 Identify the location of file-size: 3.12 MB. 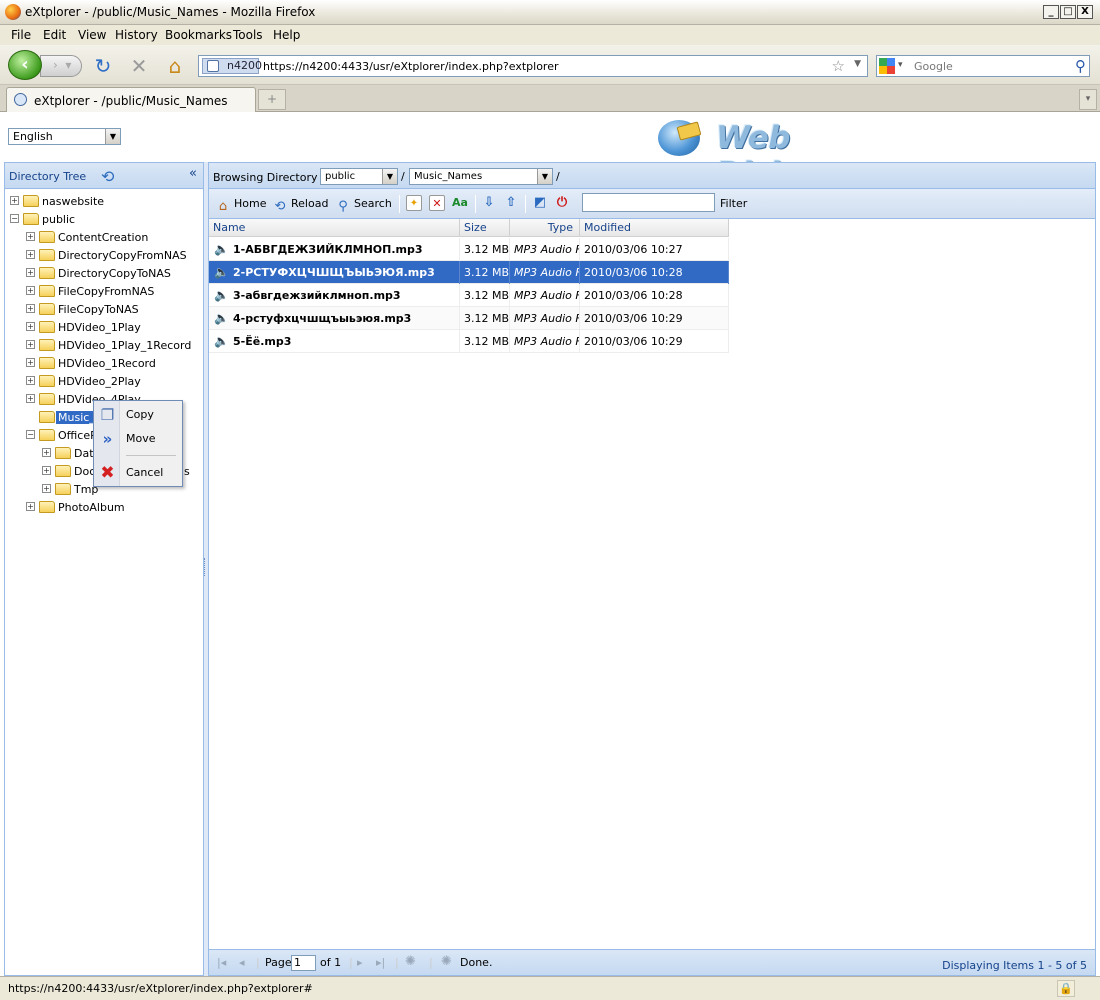
(485, 295).